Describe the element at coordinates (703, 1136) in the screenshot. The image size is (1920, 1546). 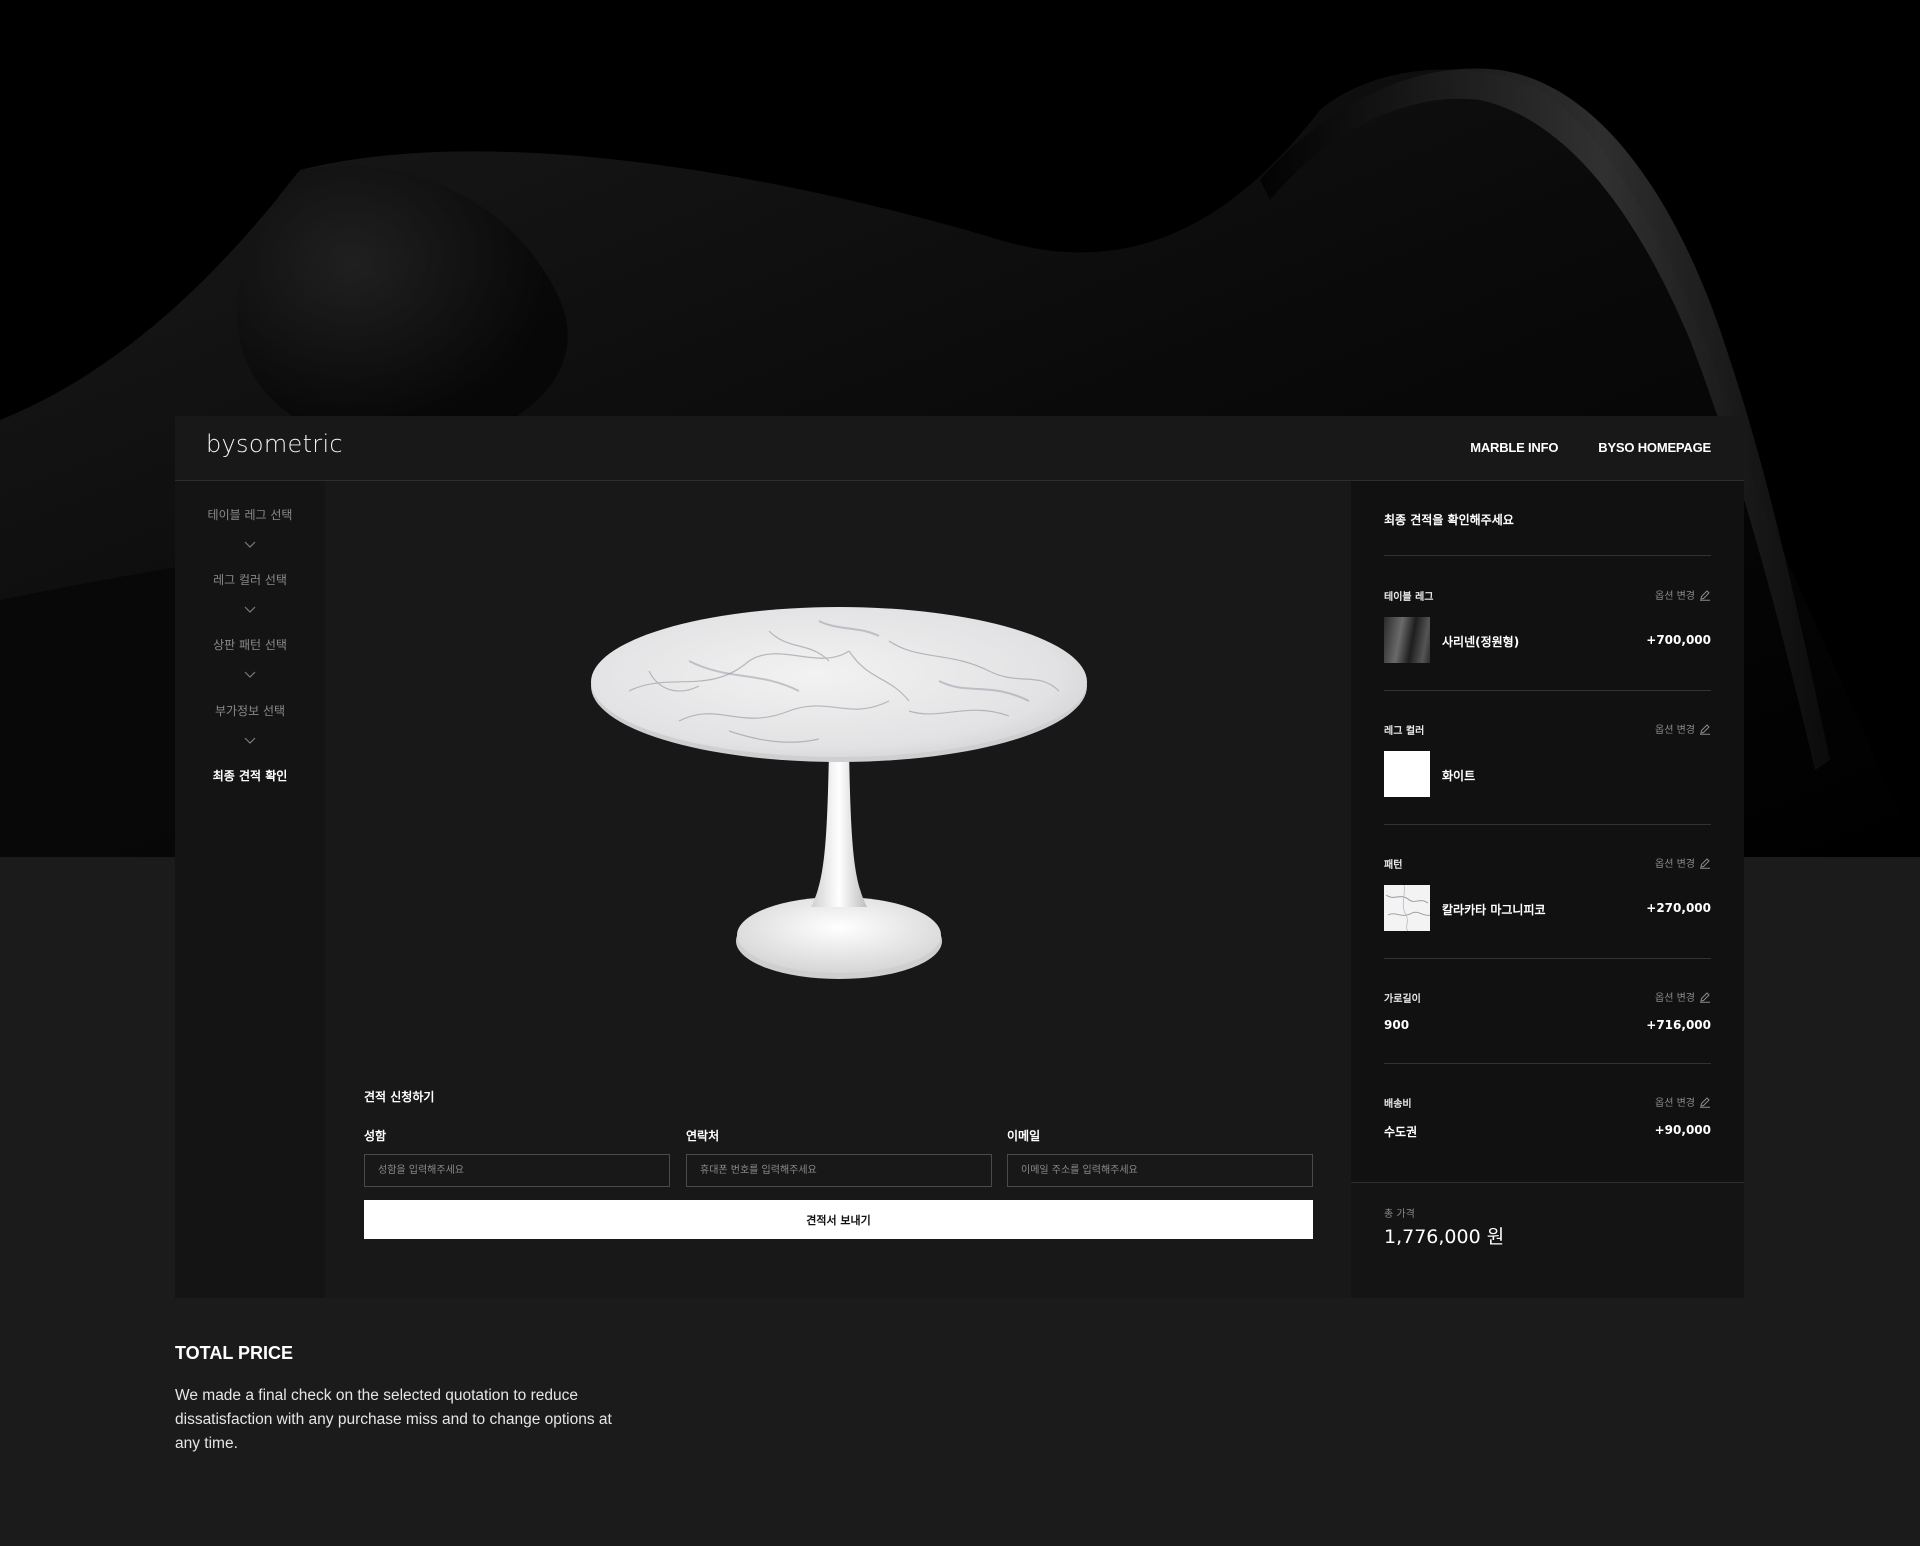
I see `phone-label: 연락처` at that location.